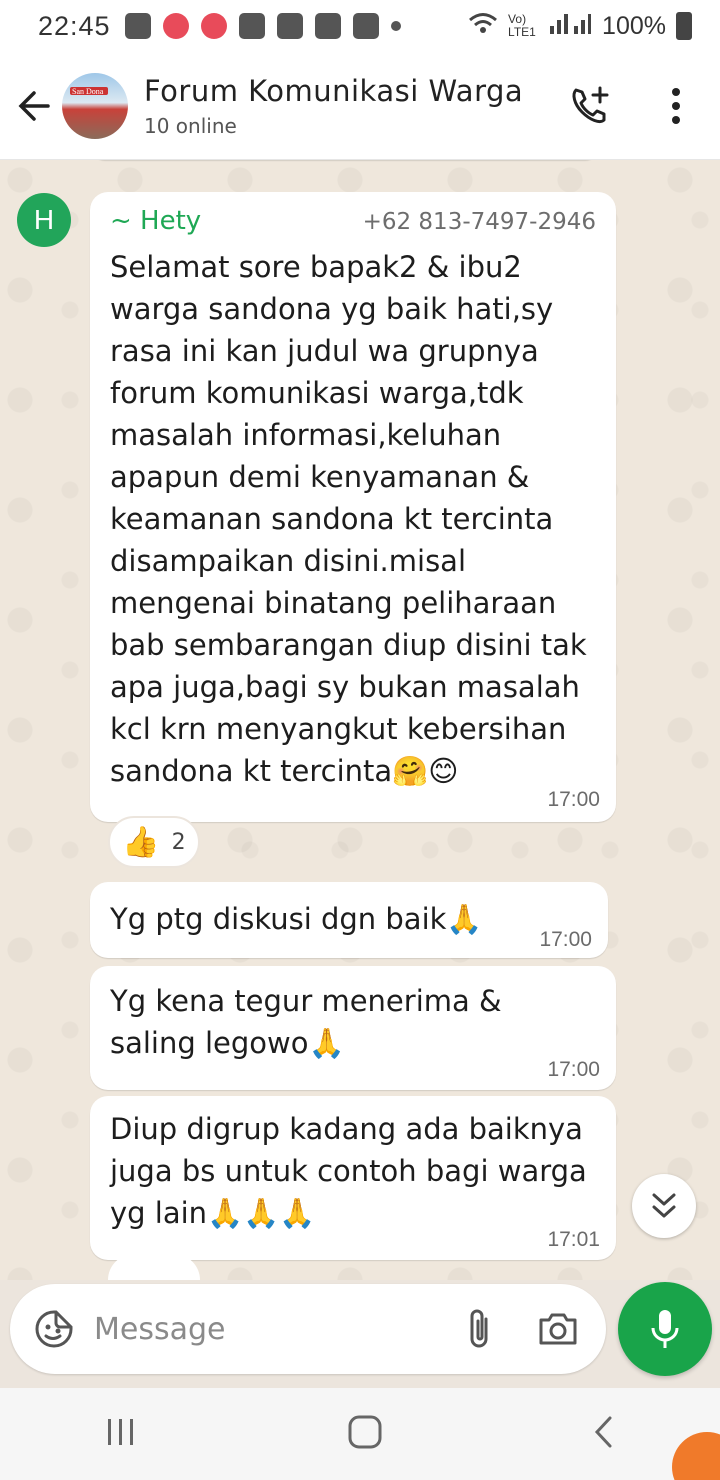  I want to click on notification-icons, so click(262, 26).